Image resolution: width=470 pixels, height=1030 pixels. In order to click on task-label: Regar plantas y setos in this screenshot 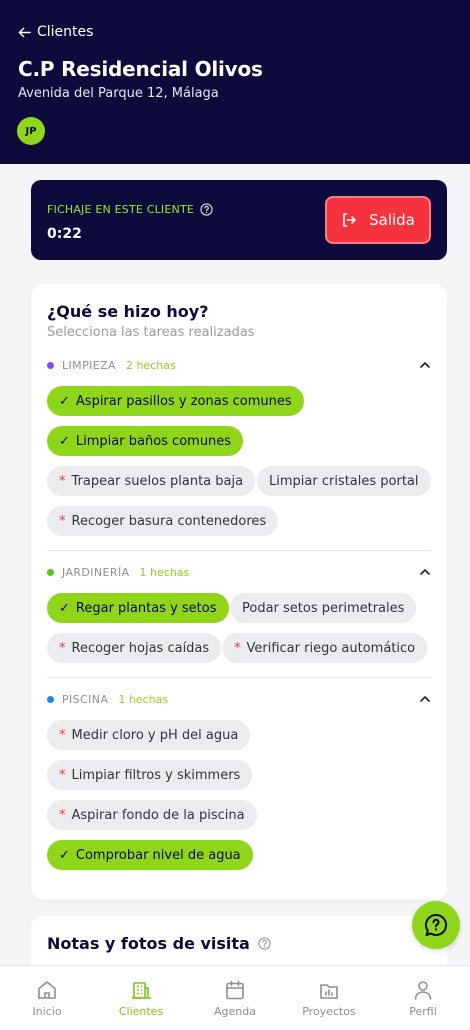, I will do `click(146, 608)`.